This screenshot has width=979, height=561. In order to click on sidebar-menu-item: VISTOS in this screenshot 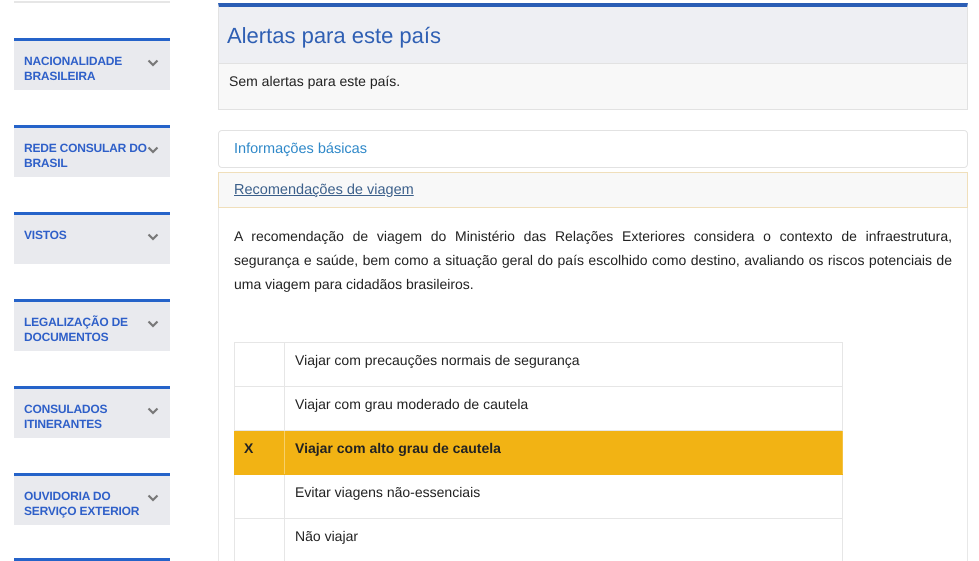, I will do `click(92, 238)`.